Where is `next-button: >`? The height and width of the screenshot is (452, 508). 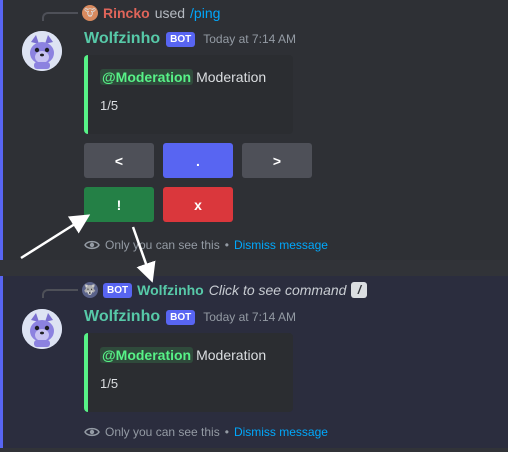
next-button: > is located at coordinates (277, 160).